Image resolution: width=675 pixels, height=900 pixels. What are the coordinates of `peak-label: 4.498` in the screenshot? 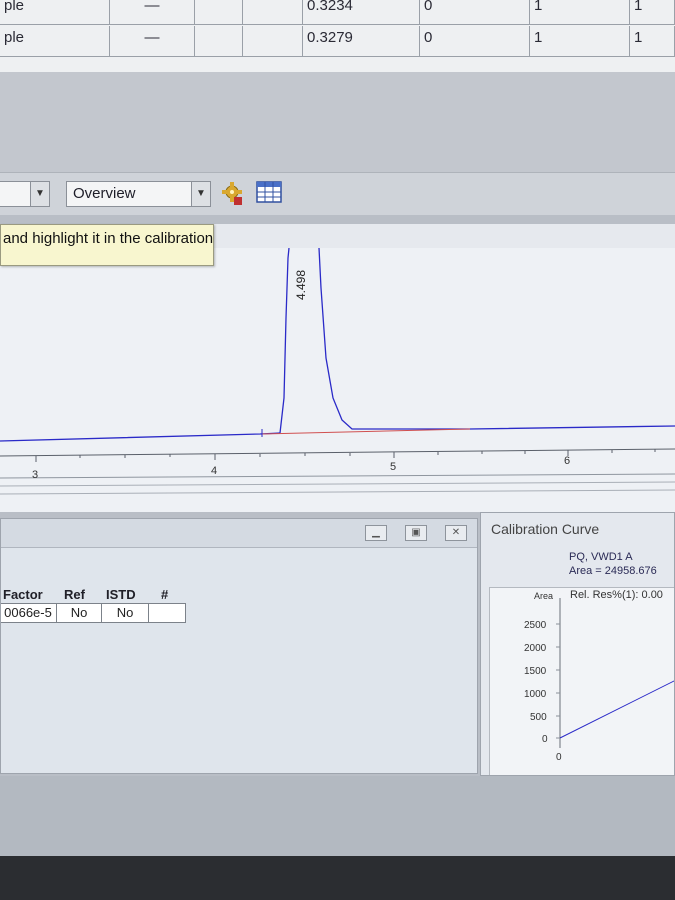 It's located at (301, 285).